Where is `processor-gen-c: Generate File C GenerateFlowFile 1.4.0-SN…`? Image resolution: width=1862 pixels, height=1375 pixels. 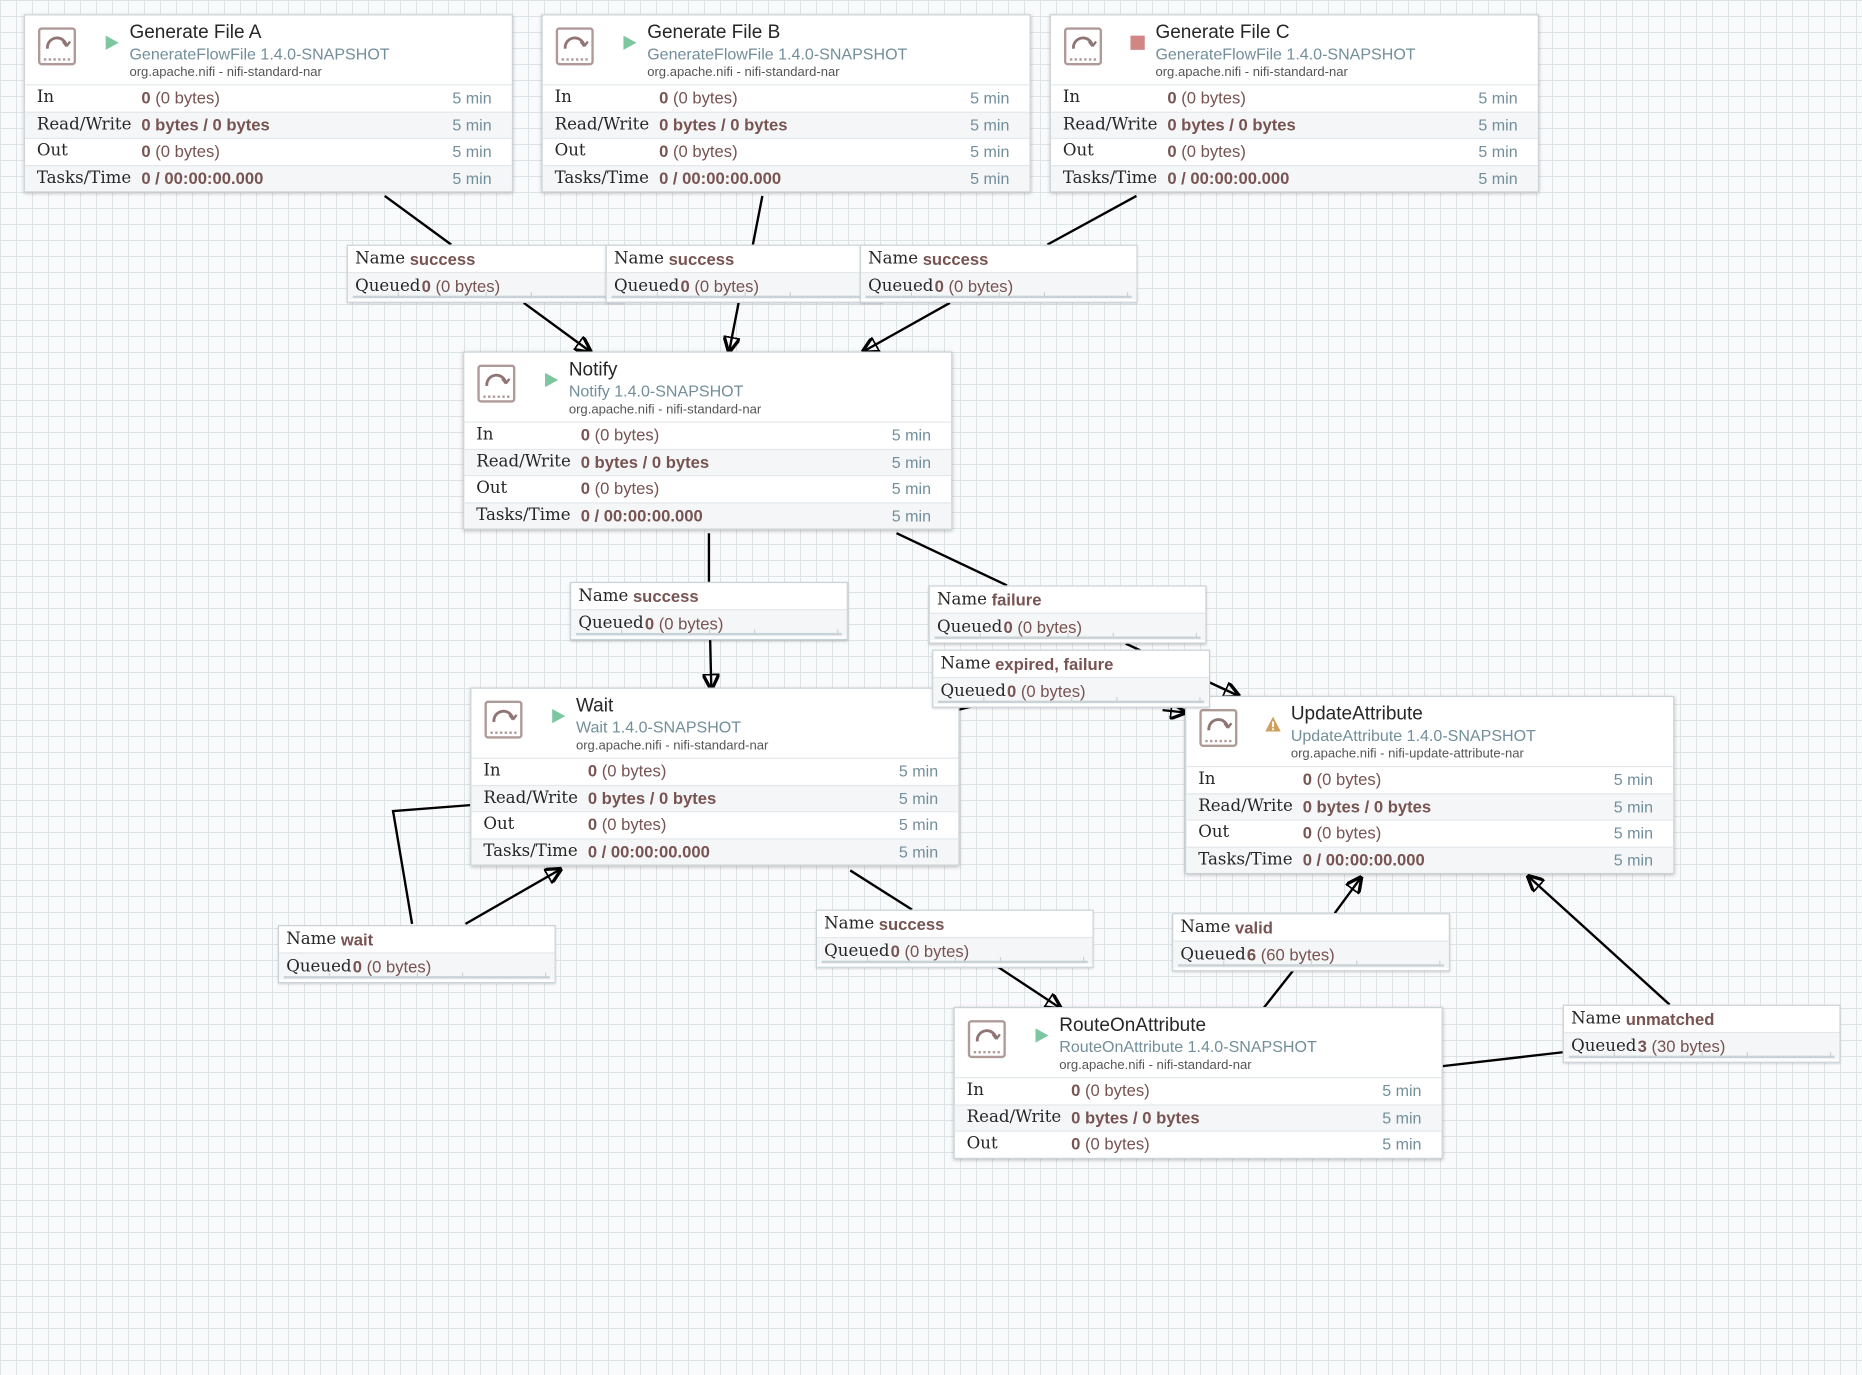
processor-gen-c: Generate File C GenerateFlowFile 1.4.0-SN… is located at coordinates (1294, 103).